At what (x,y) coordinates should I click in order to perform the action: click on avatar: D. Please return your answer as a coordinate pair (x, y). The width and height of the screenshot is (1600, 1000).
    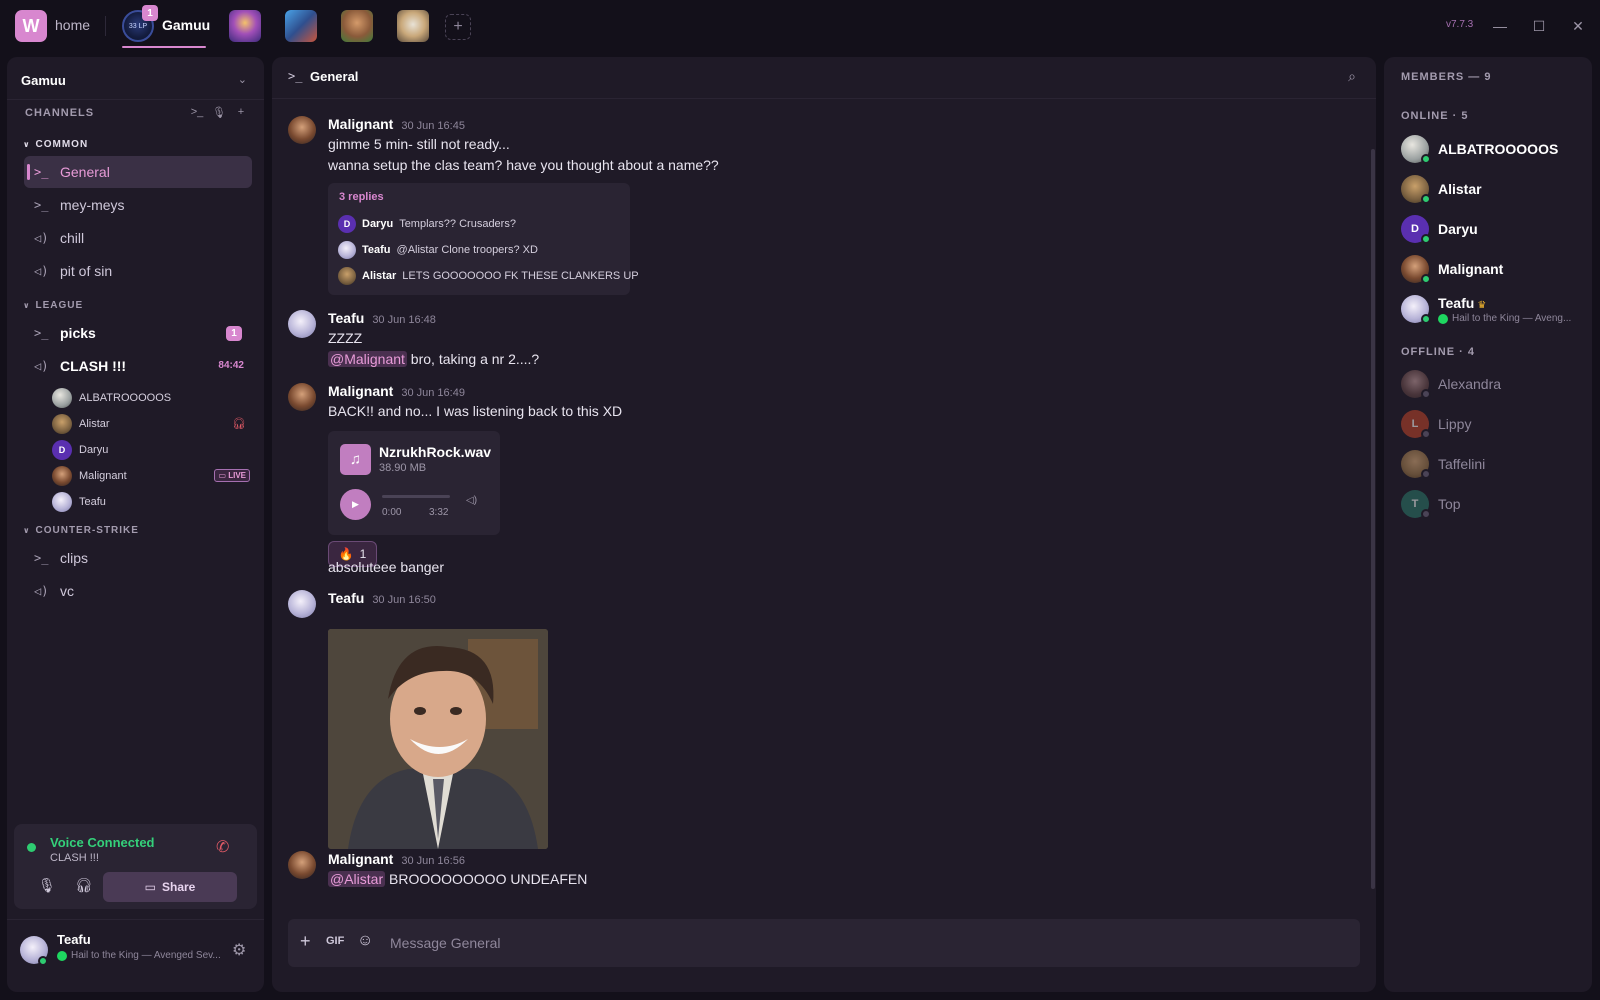
    Looking at the image, I should click on (347, 224).